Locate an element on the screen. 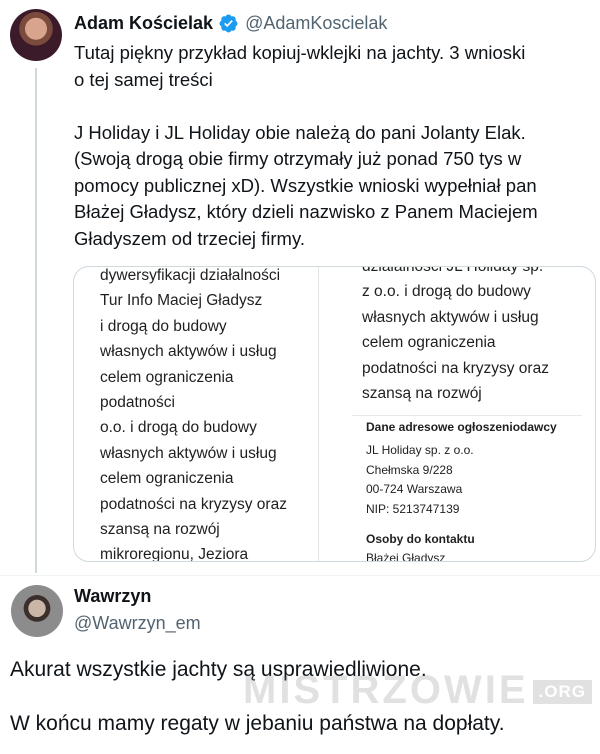 The width and height of the screenshot is (600, 754). doc-line: działalności JL Holiday sp. is located at coordinates (455, 273).